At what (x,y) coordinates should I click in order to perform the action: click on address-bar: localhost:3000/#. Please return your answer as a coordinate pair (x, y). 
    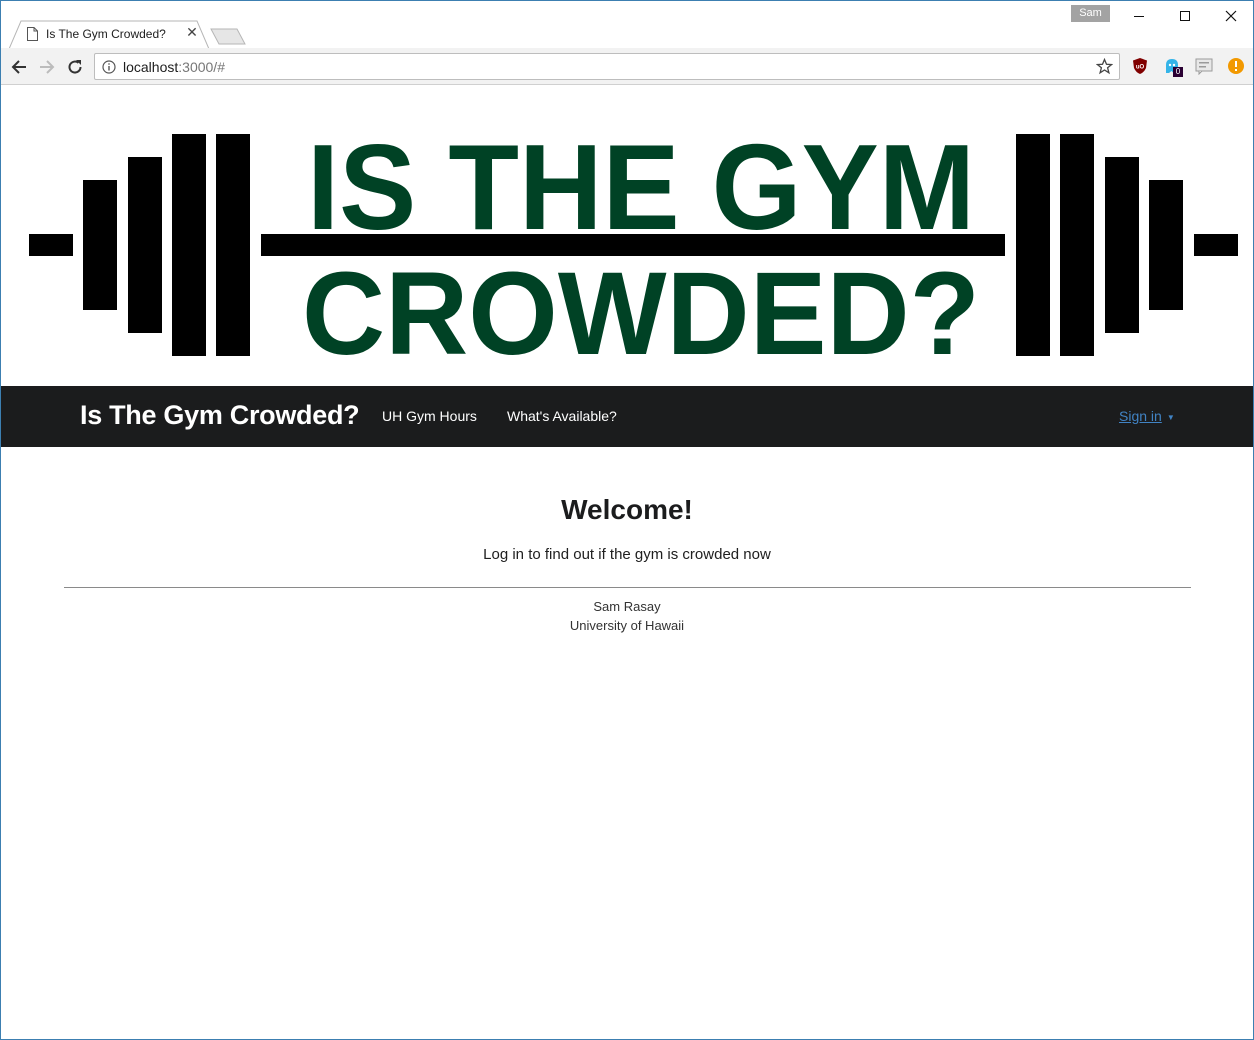
    Looking at the image, I should click on (607, 66).